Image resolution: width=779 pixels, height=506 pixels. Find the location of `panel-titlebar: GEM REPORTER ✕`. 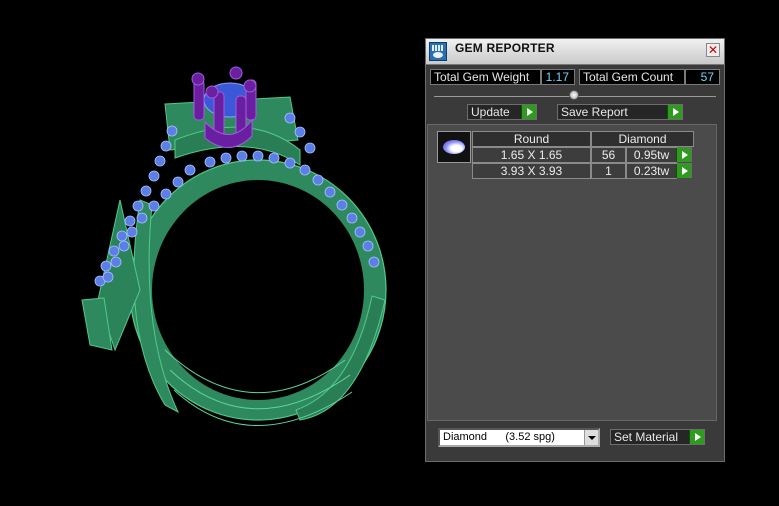

panel-titlebar: GEM REPORTER ✕ is located at coordinates (575, 52).